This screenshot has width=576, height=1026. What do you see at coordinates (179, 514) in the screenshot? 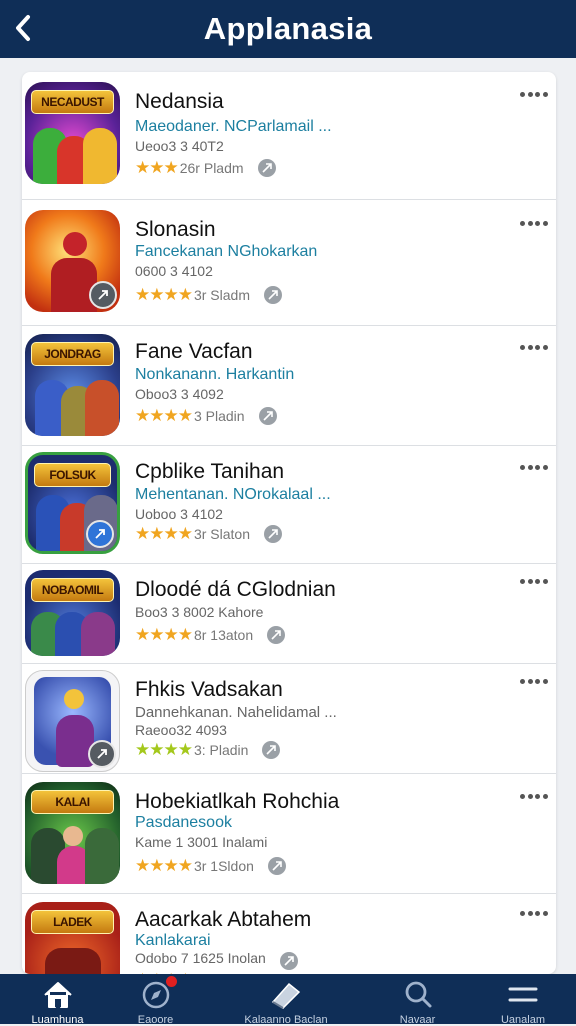
I see `app-info: Uoboo 3 4102` at bounding box center [179, 514].